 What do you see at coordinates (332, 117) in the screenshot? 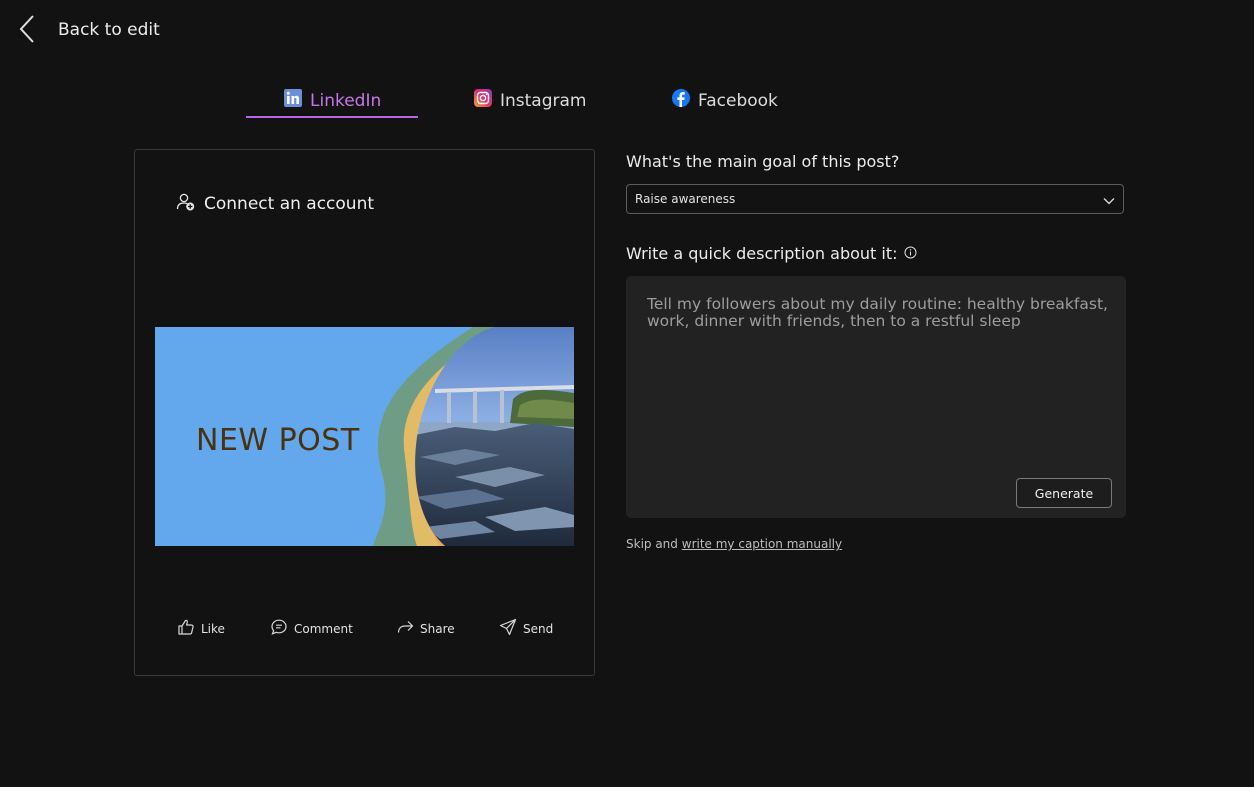
I see `active-tab-indicator` at bounding box center [332, 117].